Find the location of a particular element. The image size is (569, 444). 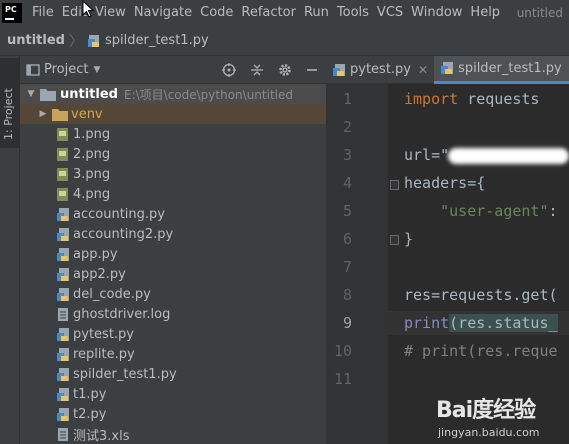

code-line-1: import requests is located at coordinates (471, 99).